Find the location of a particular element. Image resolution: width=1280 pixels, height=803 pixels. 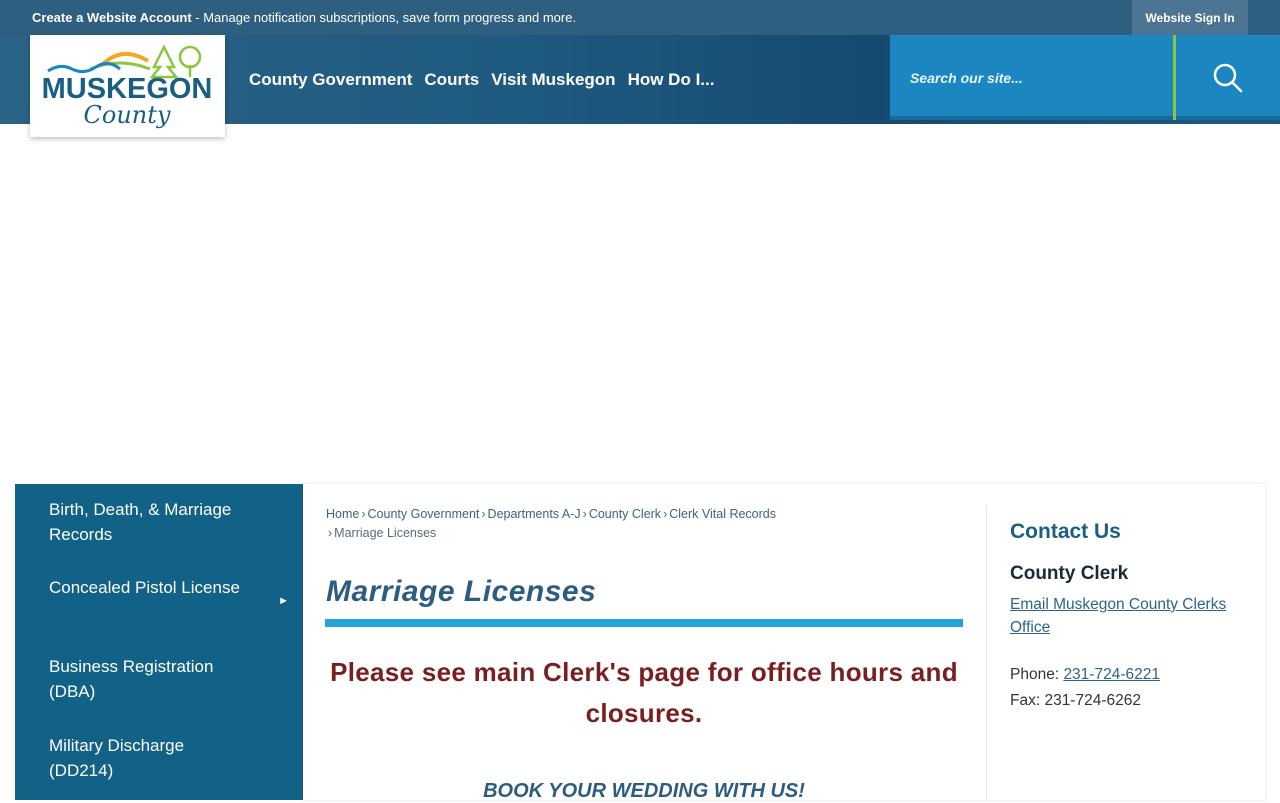

site-logo: MUSKEGON County is located at coordinates (127, 86).